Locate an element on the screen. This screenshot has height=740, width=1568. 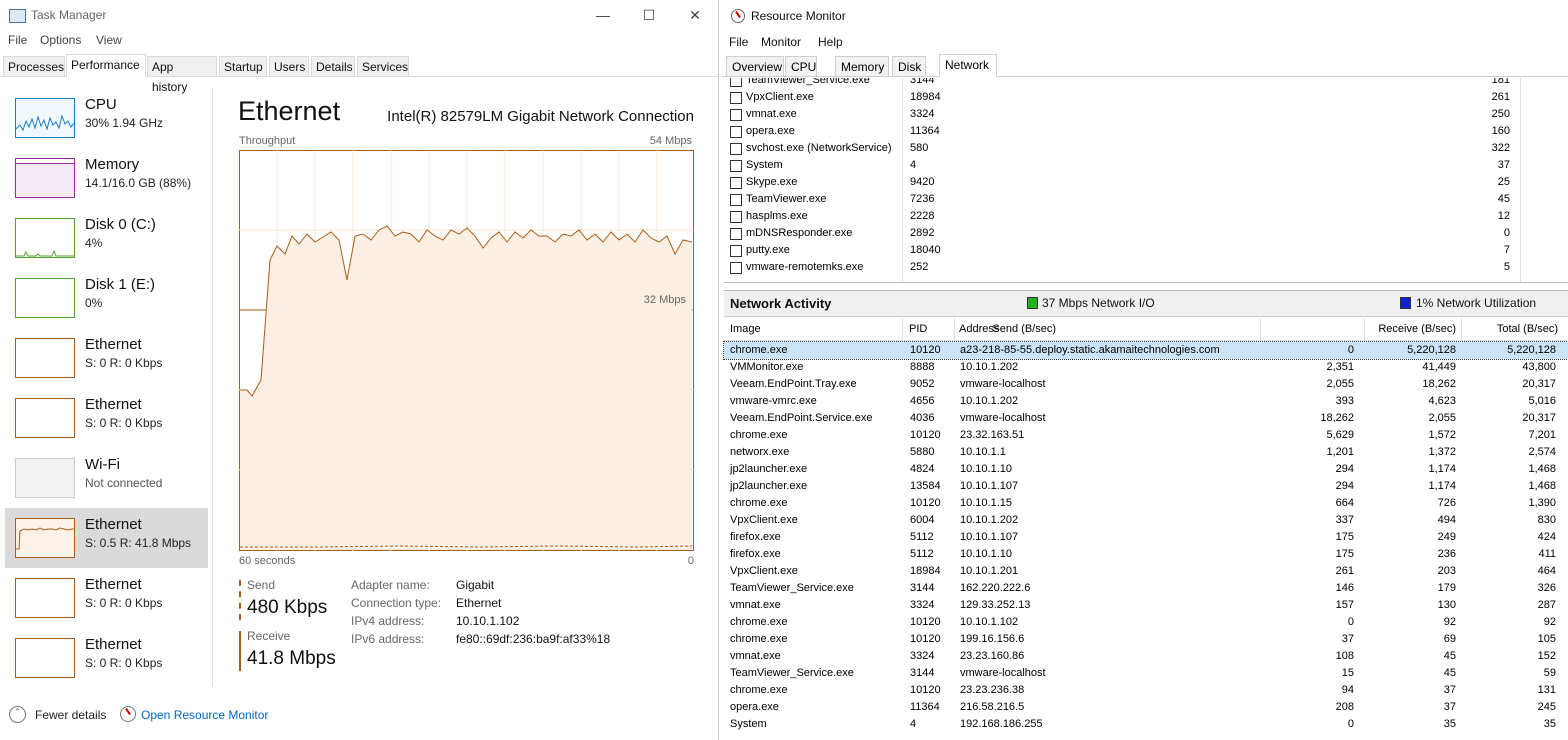
process-row: opera.exe 11364 160 is located at coordinates (1146, 131).